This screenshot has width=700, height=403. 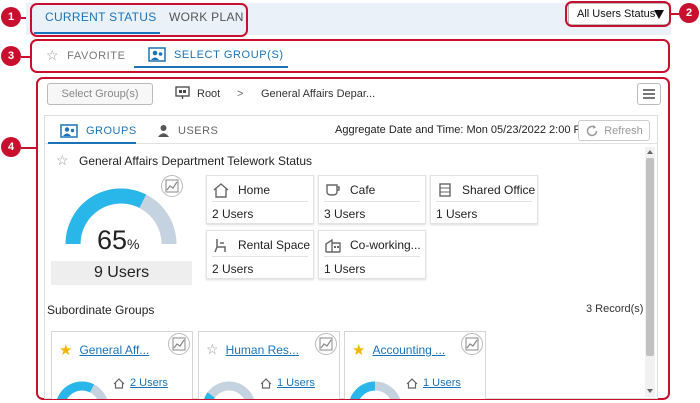 I want to click on callout-badge-1: 1, so click(x=11, y=17).